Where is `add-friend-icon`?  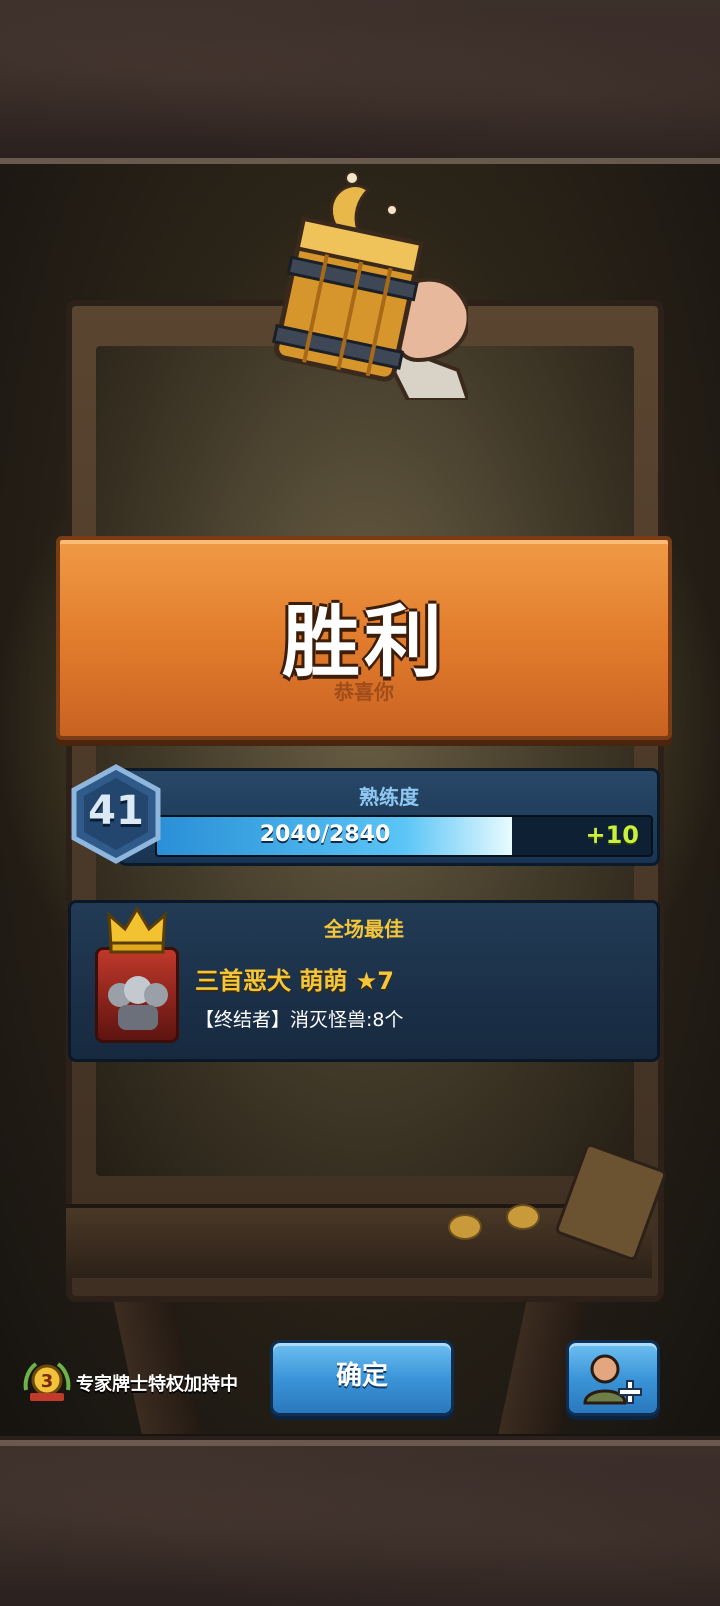
add-friend-icon is located at coordinates (612, 1379).